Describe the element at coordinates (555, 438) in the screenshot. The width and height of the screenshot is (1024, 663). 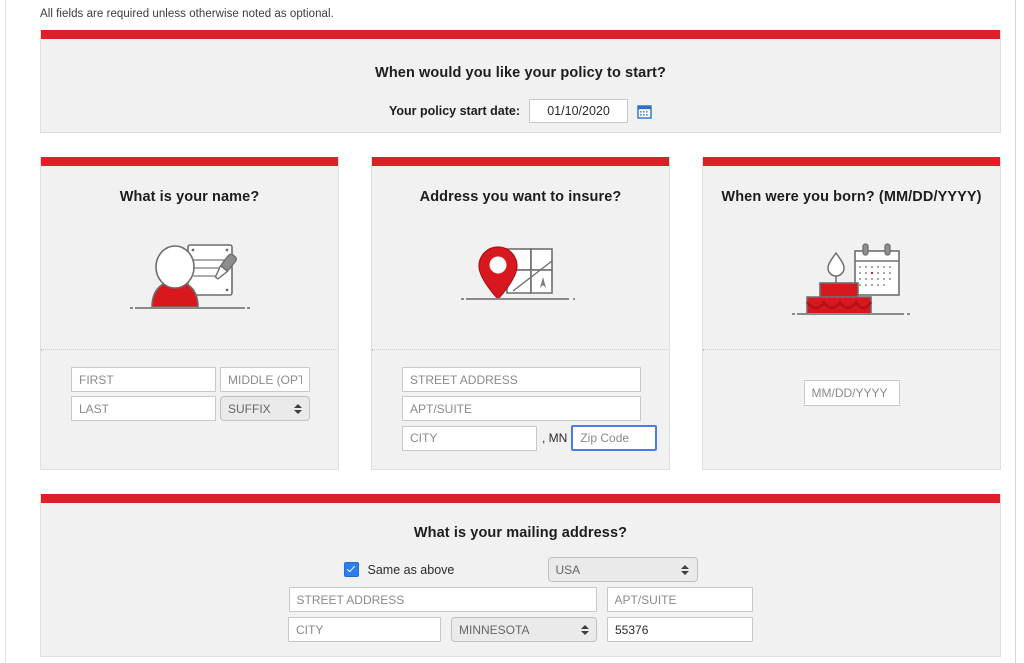
I see `state-abbreviation-label: , MN` at that location.